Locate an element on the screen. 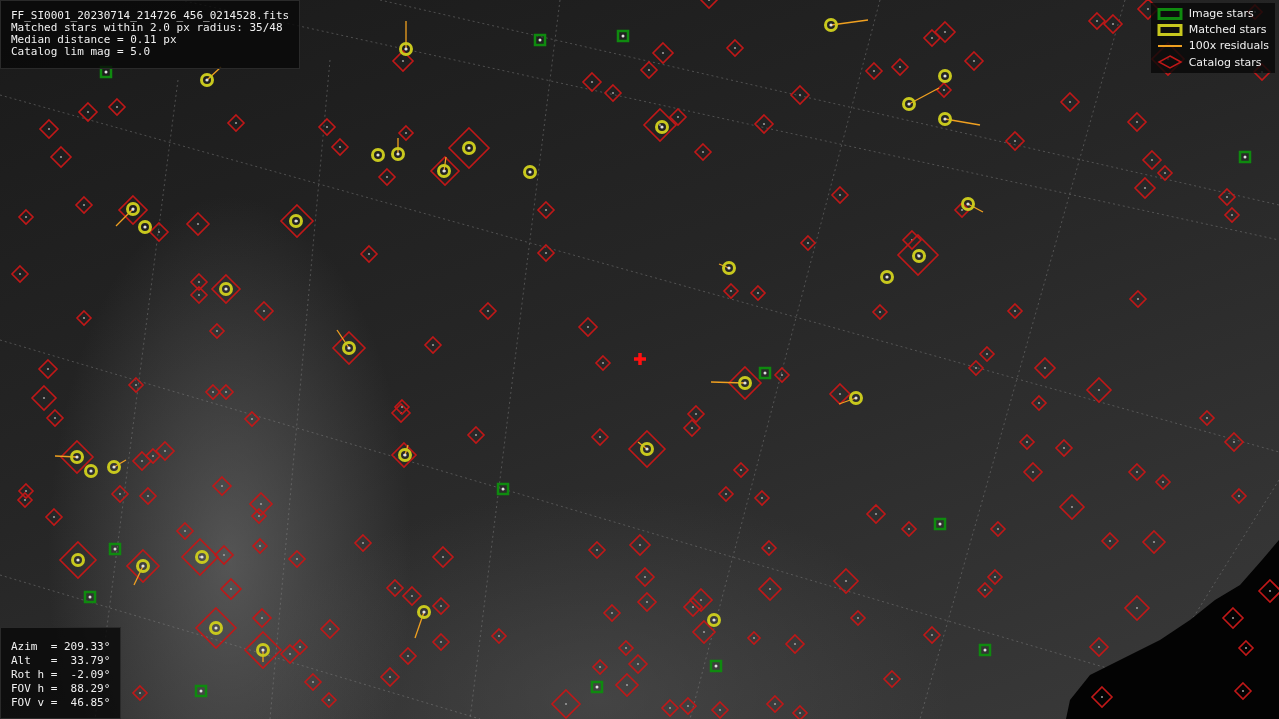 This screenshot has width=1279, height=719. info-text: FF_SI0001_20230714_214726_456_0214528.fits is located at coordinates (150, 16).